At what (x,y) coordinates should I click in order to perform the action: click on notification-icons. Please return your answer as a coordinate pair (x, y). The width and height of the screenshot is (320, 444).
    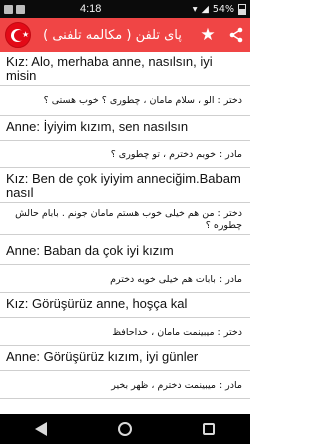
    Looking at the image, I should click on (39, 9).